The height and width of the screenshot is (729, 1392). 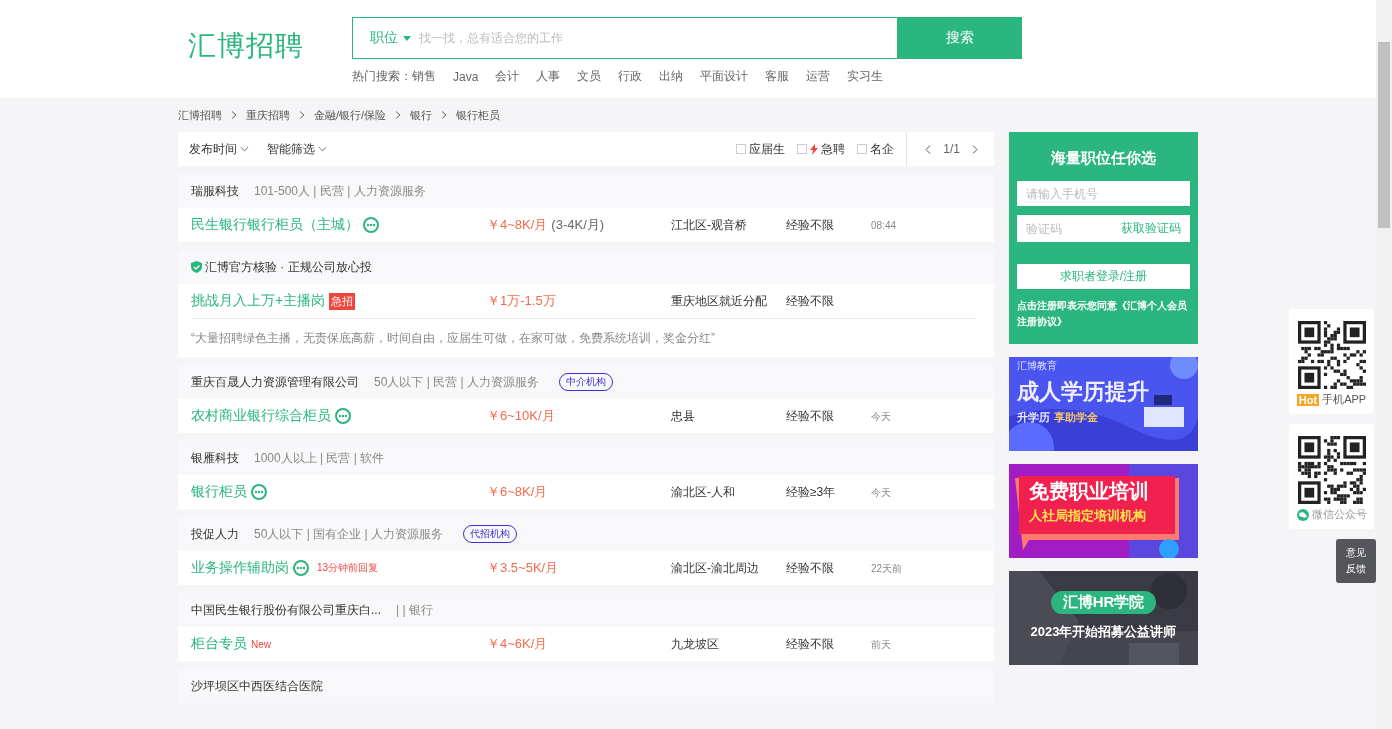 What do you see at coordinates (275, 382) in the screenshot?
I see `company-name: 重庆百晟人力资源管理有限公司` at bounding box center [275, 382].